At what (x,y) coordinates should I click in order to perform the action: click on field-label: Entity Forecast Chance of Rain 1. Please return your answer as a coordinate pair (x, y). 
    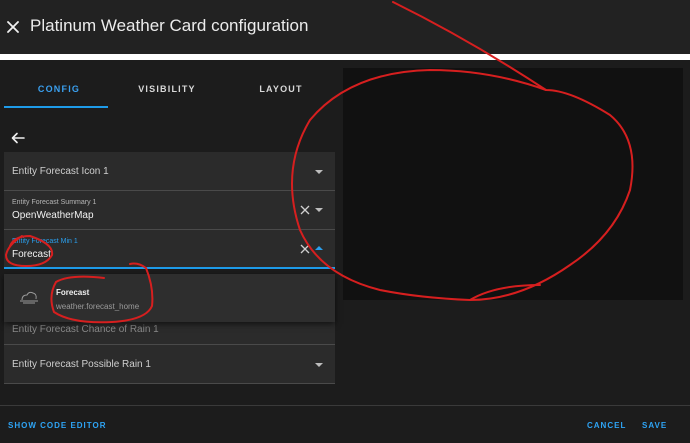
    Looking at the image, I should click on (85, 329).